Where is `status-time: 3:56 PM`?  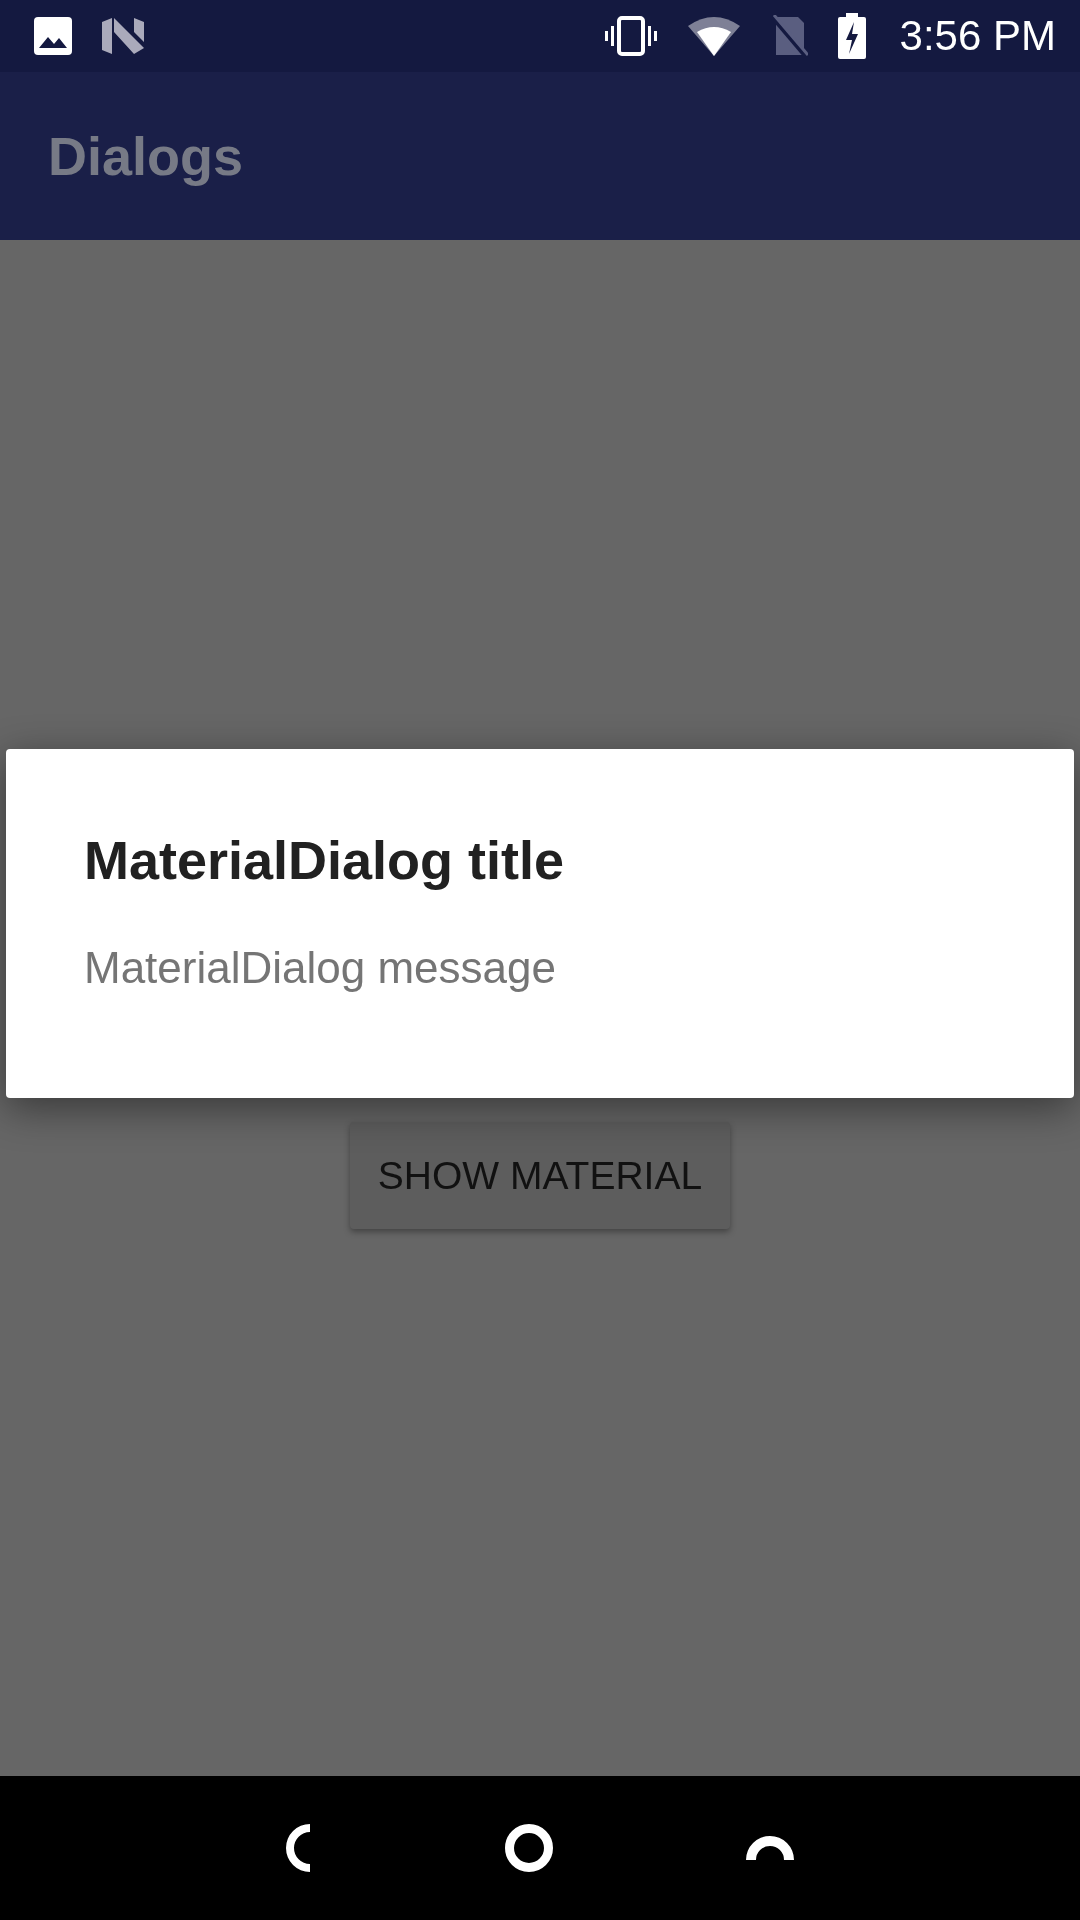
status-time: 3:56 PM is located at coordinates (977, 36).